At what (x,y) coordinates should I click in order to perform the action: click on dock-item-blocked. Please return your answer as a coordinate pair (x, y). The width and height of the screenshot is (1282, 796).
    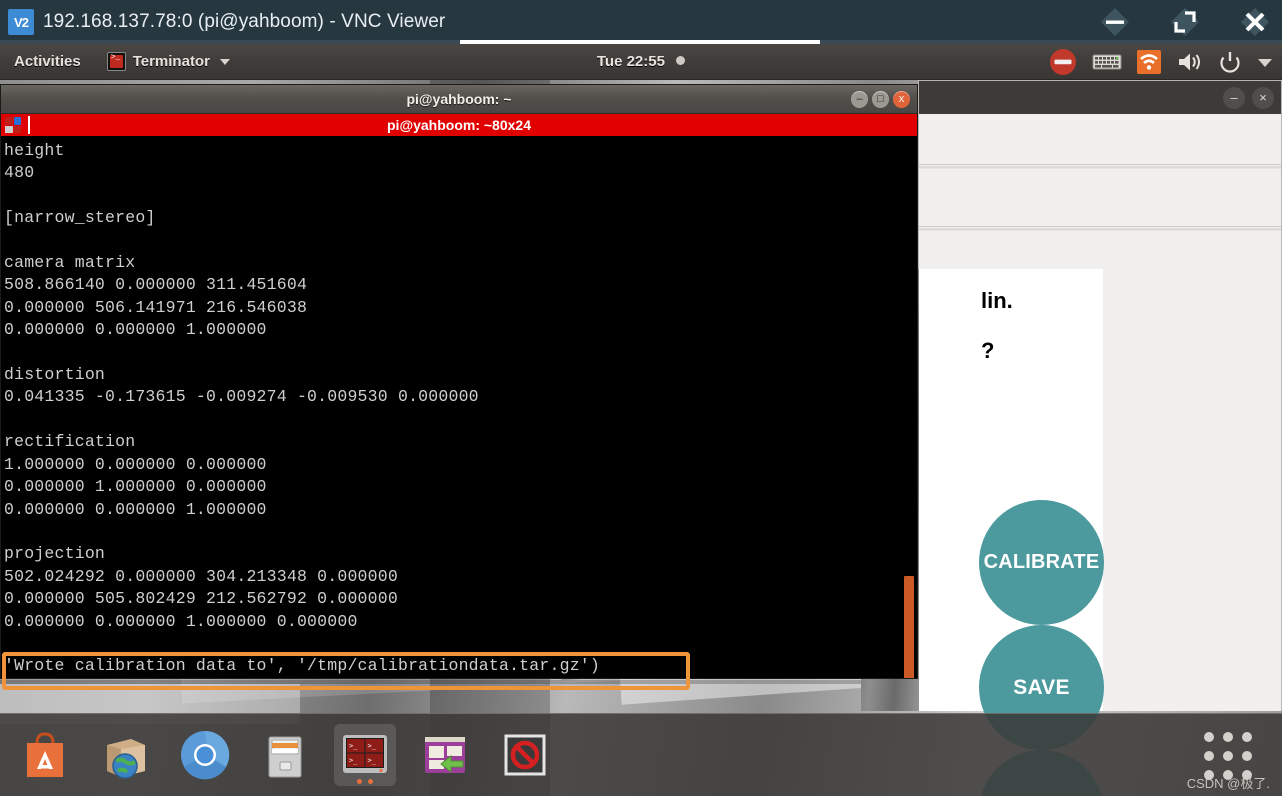
    Looking at the image, I should click on (525, 755).